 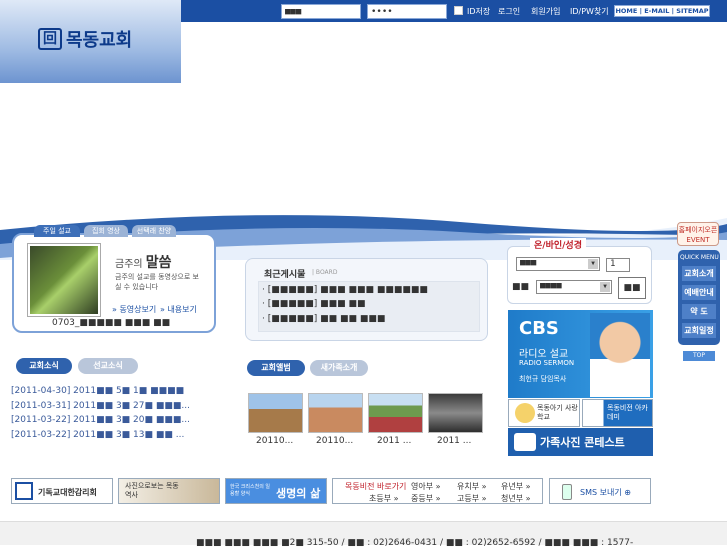 What do you see at coordinates (67, 492) in the screenshot?
I see `kmc-label: 기독교대한감리회` at bounding box center [67, 492].